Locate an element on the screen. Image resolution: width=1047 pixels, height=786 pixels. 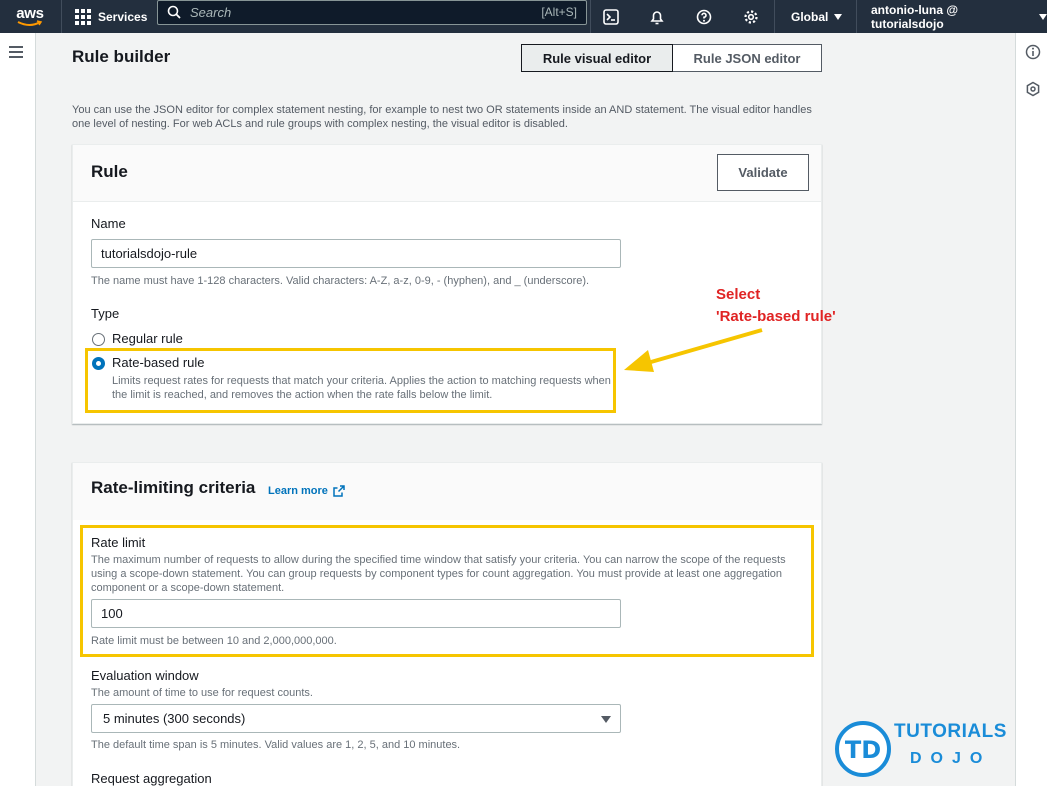
search-bar: Search [Alt+S] is located at coordinates (372, 16).